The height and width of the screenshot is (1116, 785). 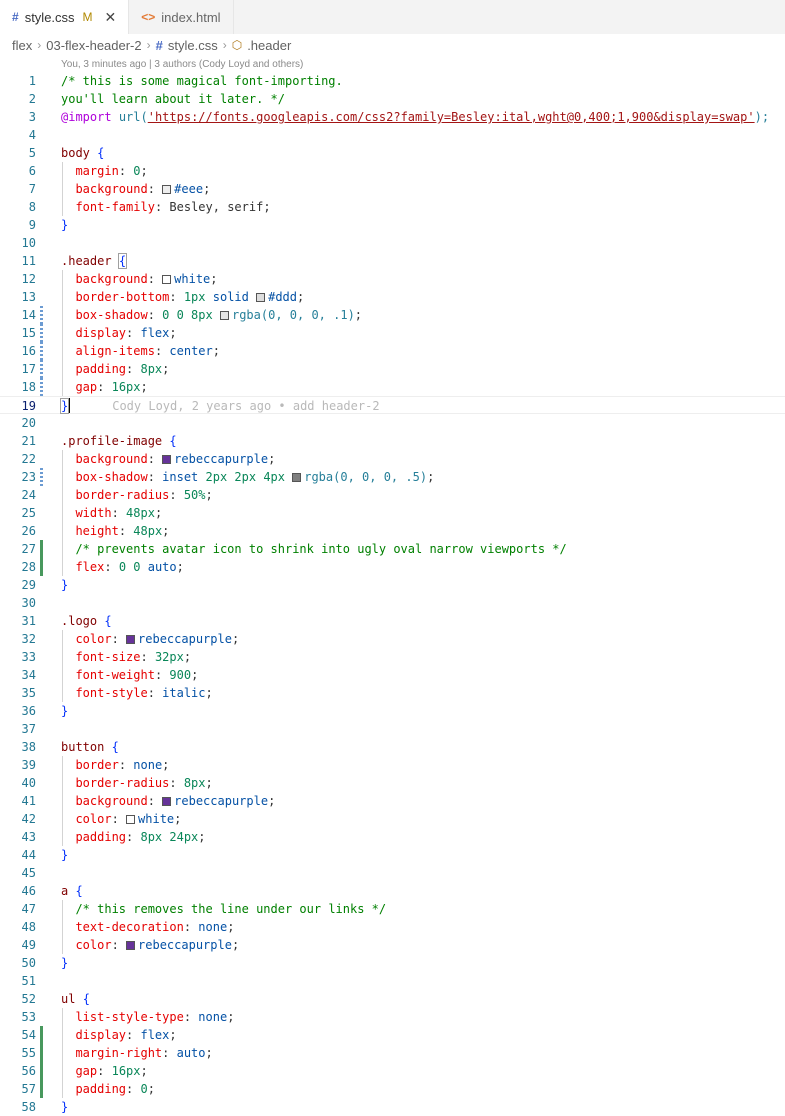 I want to click on value: 1px, so click(x=194, y=297).